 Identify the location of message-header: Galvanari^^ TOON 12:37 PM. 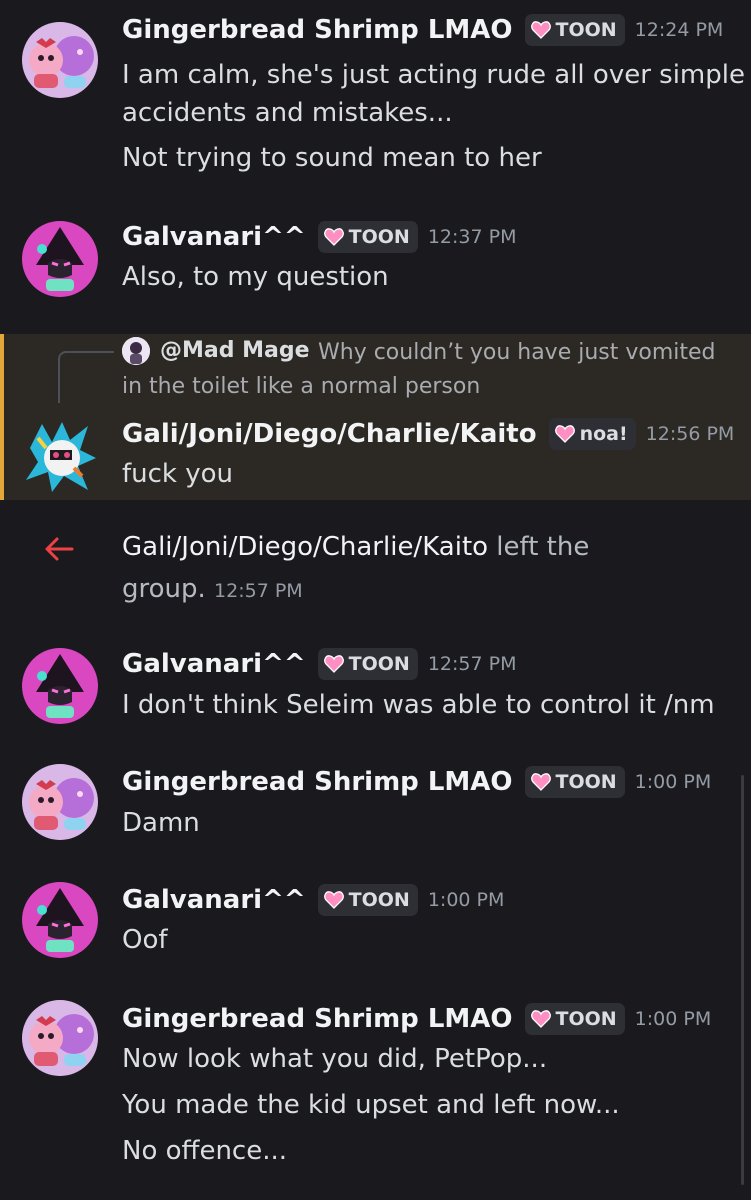
(319, 237).